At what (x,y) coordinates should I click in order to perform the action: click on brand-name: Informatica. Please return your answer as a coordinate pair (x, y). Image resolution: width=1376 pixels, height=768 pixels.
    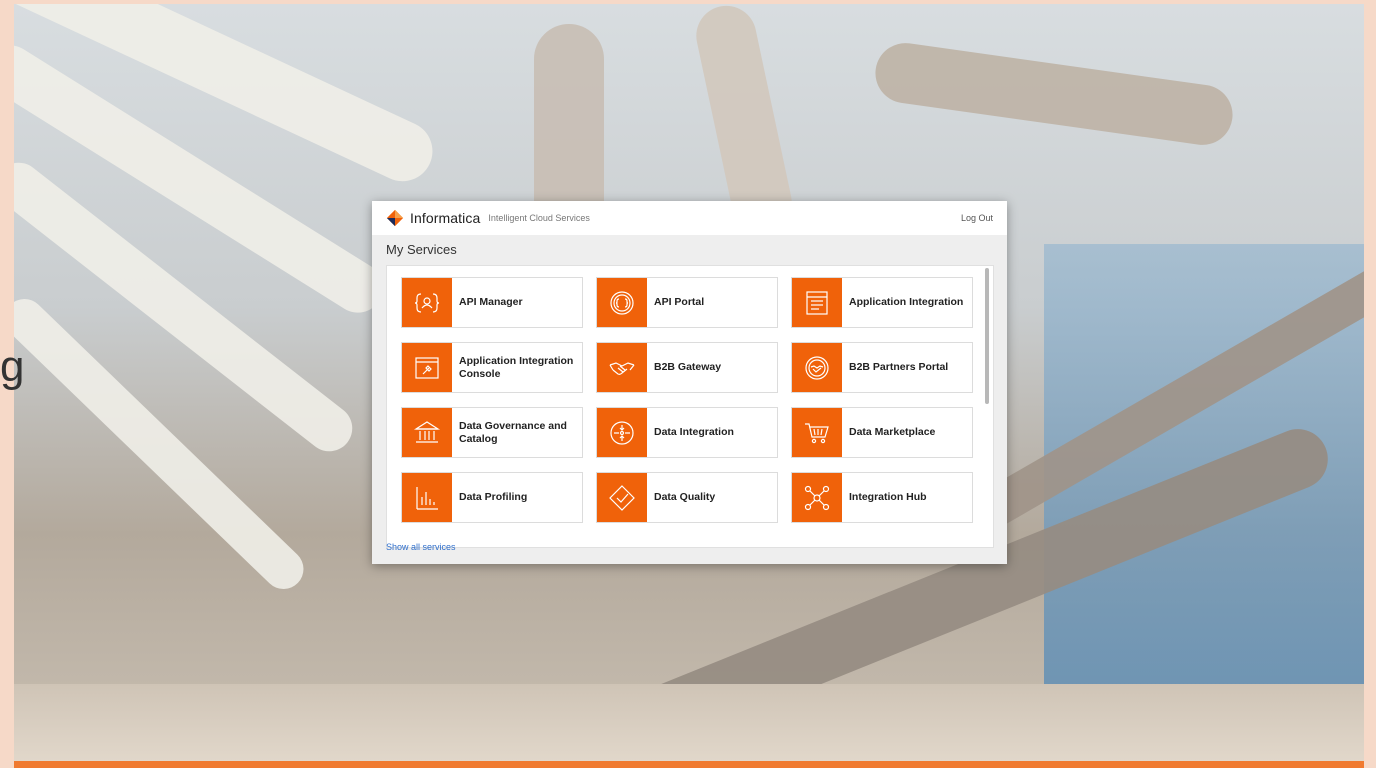
    Looking at the image, I should click on (445, 218).